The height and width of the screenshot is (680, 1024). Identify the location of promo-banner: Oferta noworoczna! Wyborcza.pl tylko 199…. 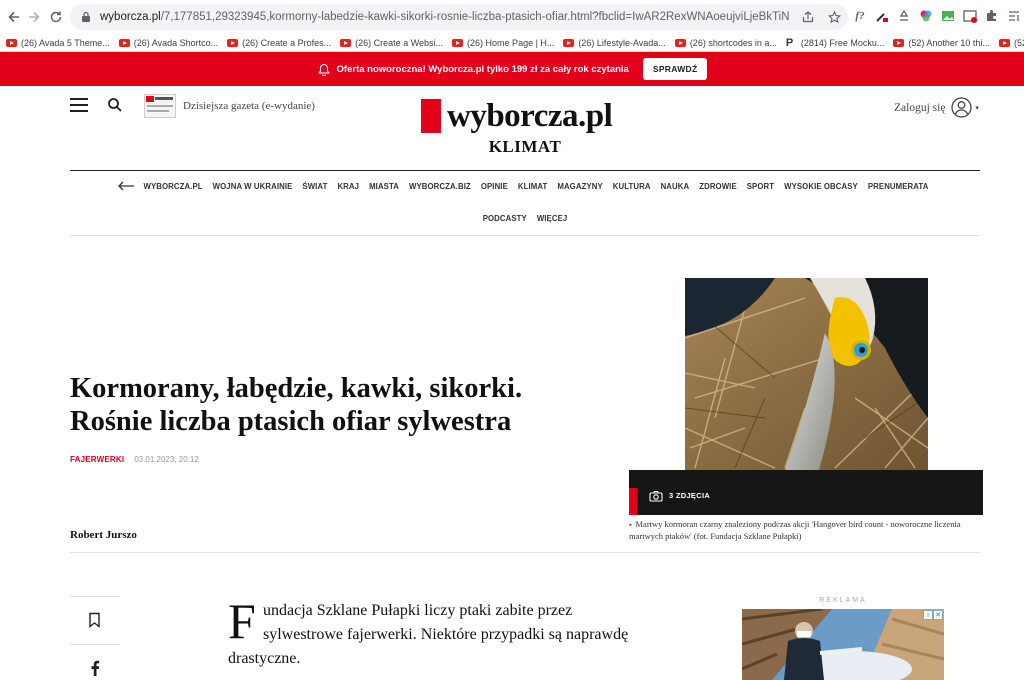
(512, 69).